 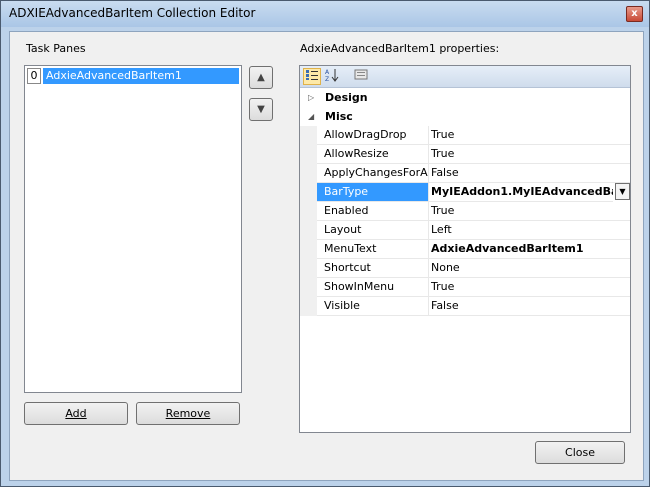 I want to click on property-row: Layout Left, so click(x=465, y=230).